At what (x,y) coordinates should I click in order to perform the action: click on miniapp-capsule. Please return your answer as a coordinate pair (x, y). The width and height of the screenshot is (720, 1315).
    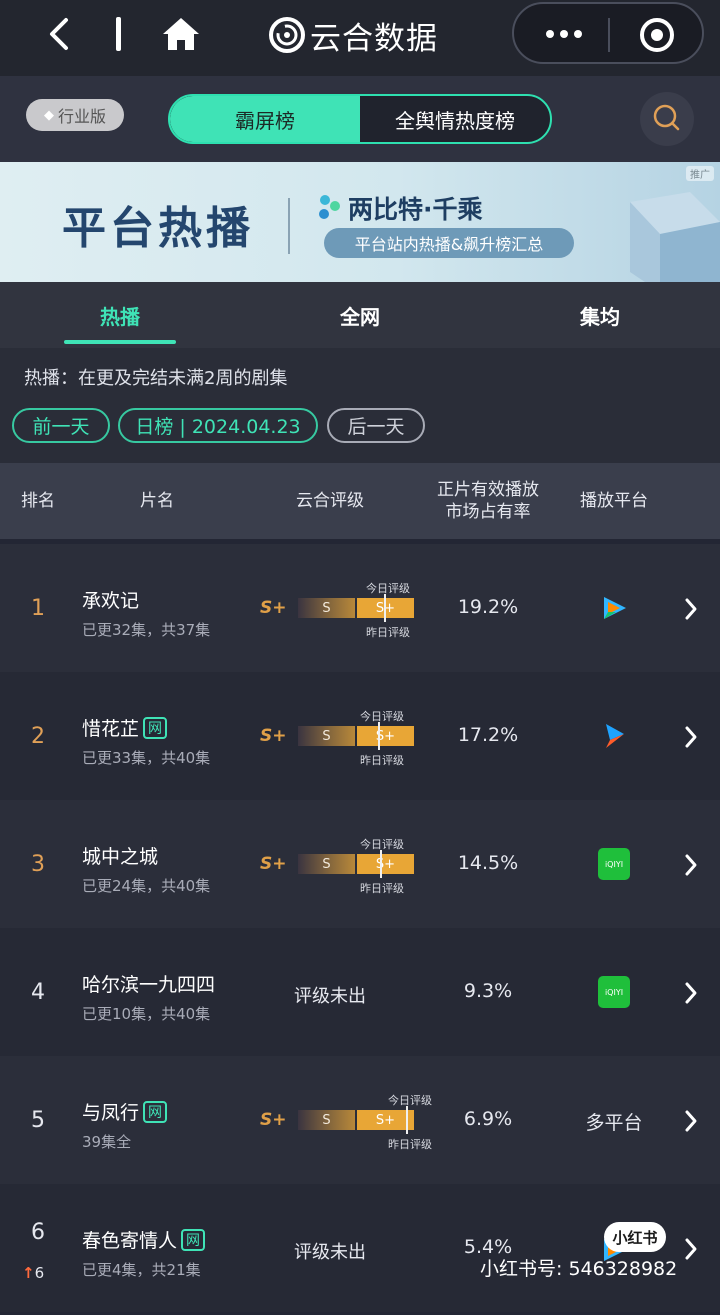
    Looking at the image, I should click on (608, 33).